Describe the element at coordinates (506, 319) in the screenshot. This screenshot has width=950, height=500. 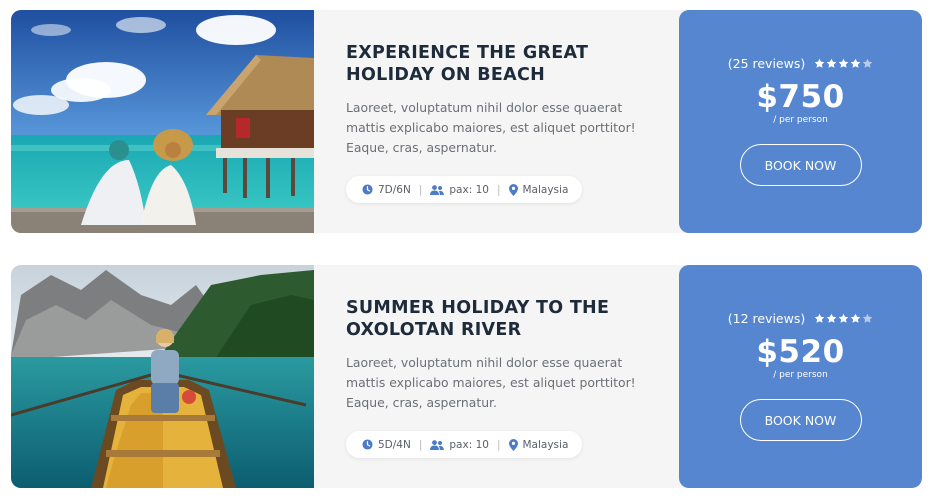
I see `tour-title: SUMMER HOLIDAY TO THE OXOLOTAN RIVER` at that location.